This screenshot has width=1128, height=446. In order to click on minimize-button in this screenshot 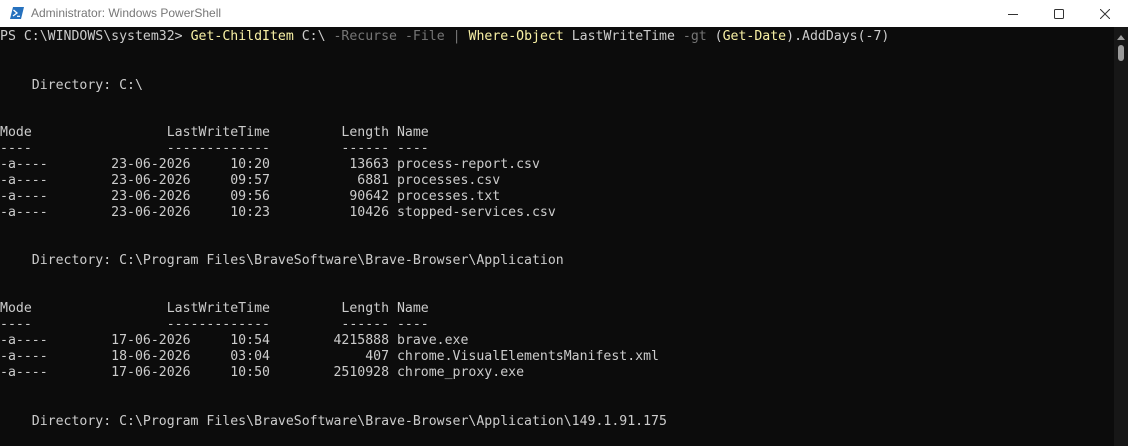, I will do `click(1013, 13)`.